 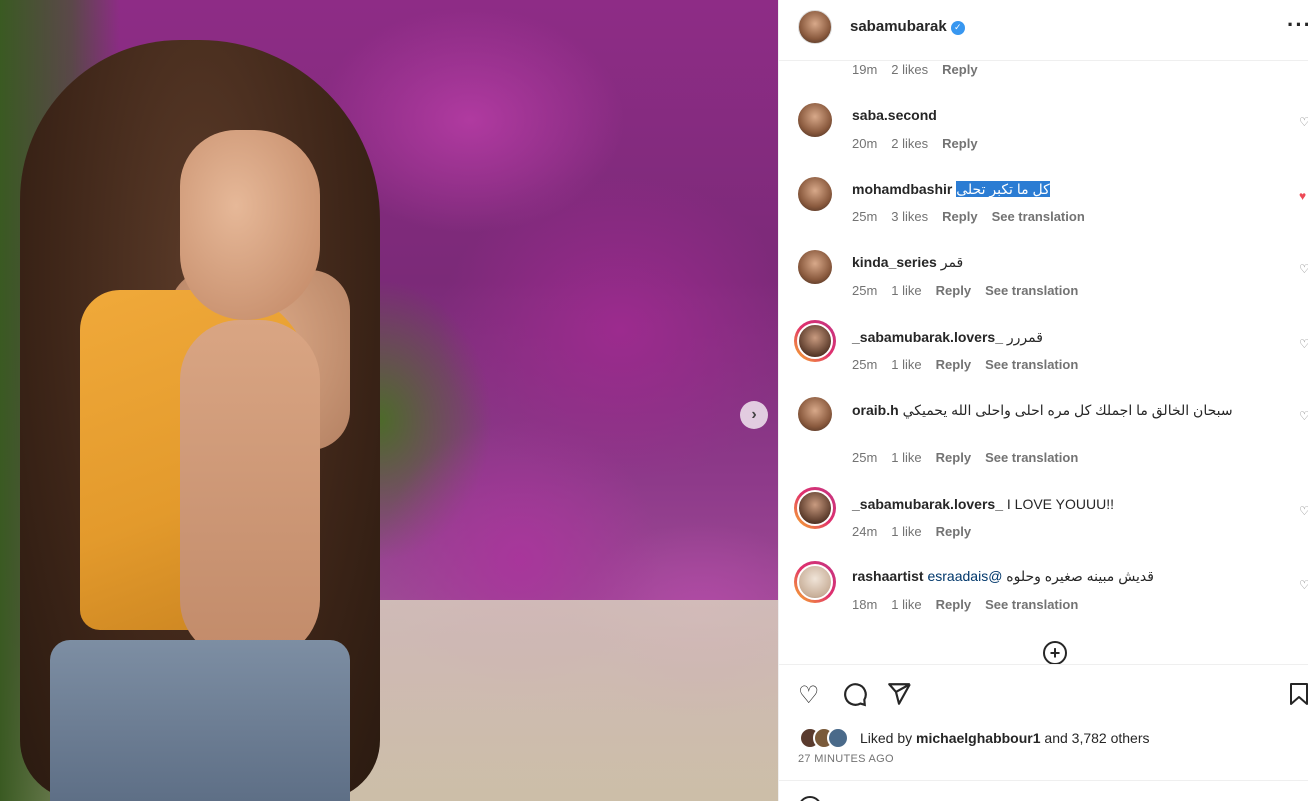 I want to click on commenter-username: kinda_series, so click(x=894, y=262).